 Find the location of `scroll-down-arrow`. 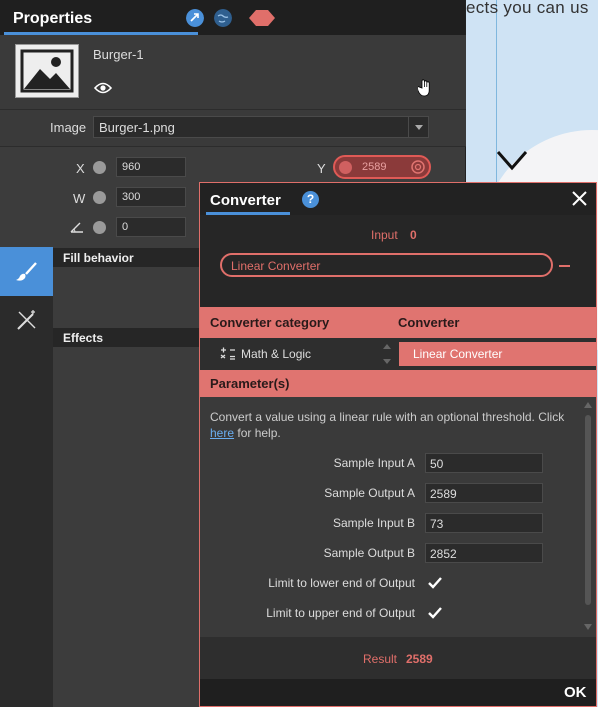

scroll-down-arrow is located at coordinates (588, 627).